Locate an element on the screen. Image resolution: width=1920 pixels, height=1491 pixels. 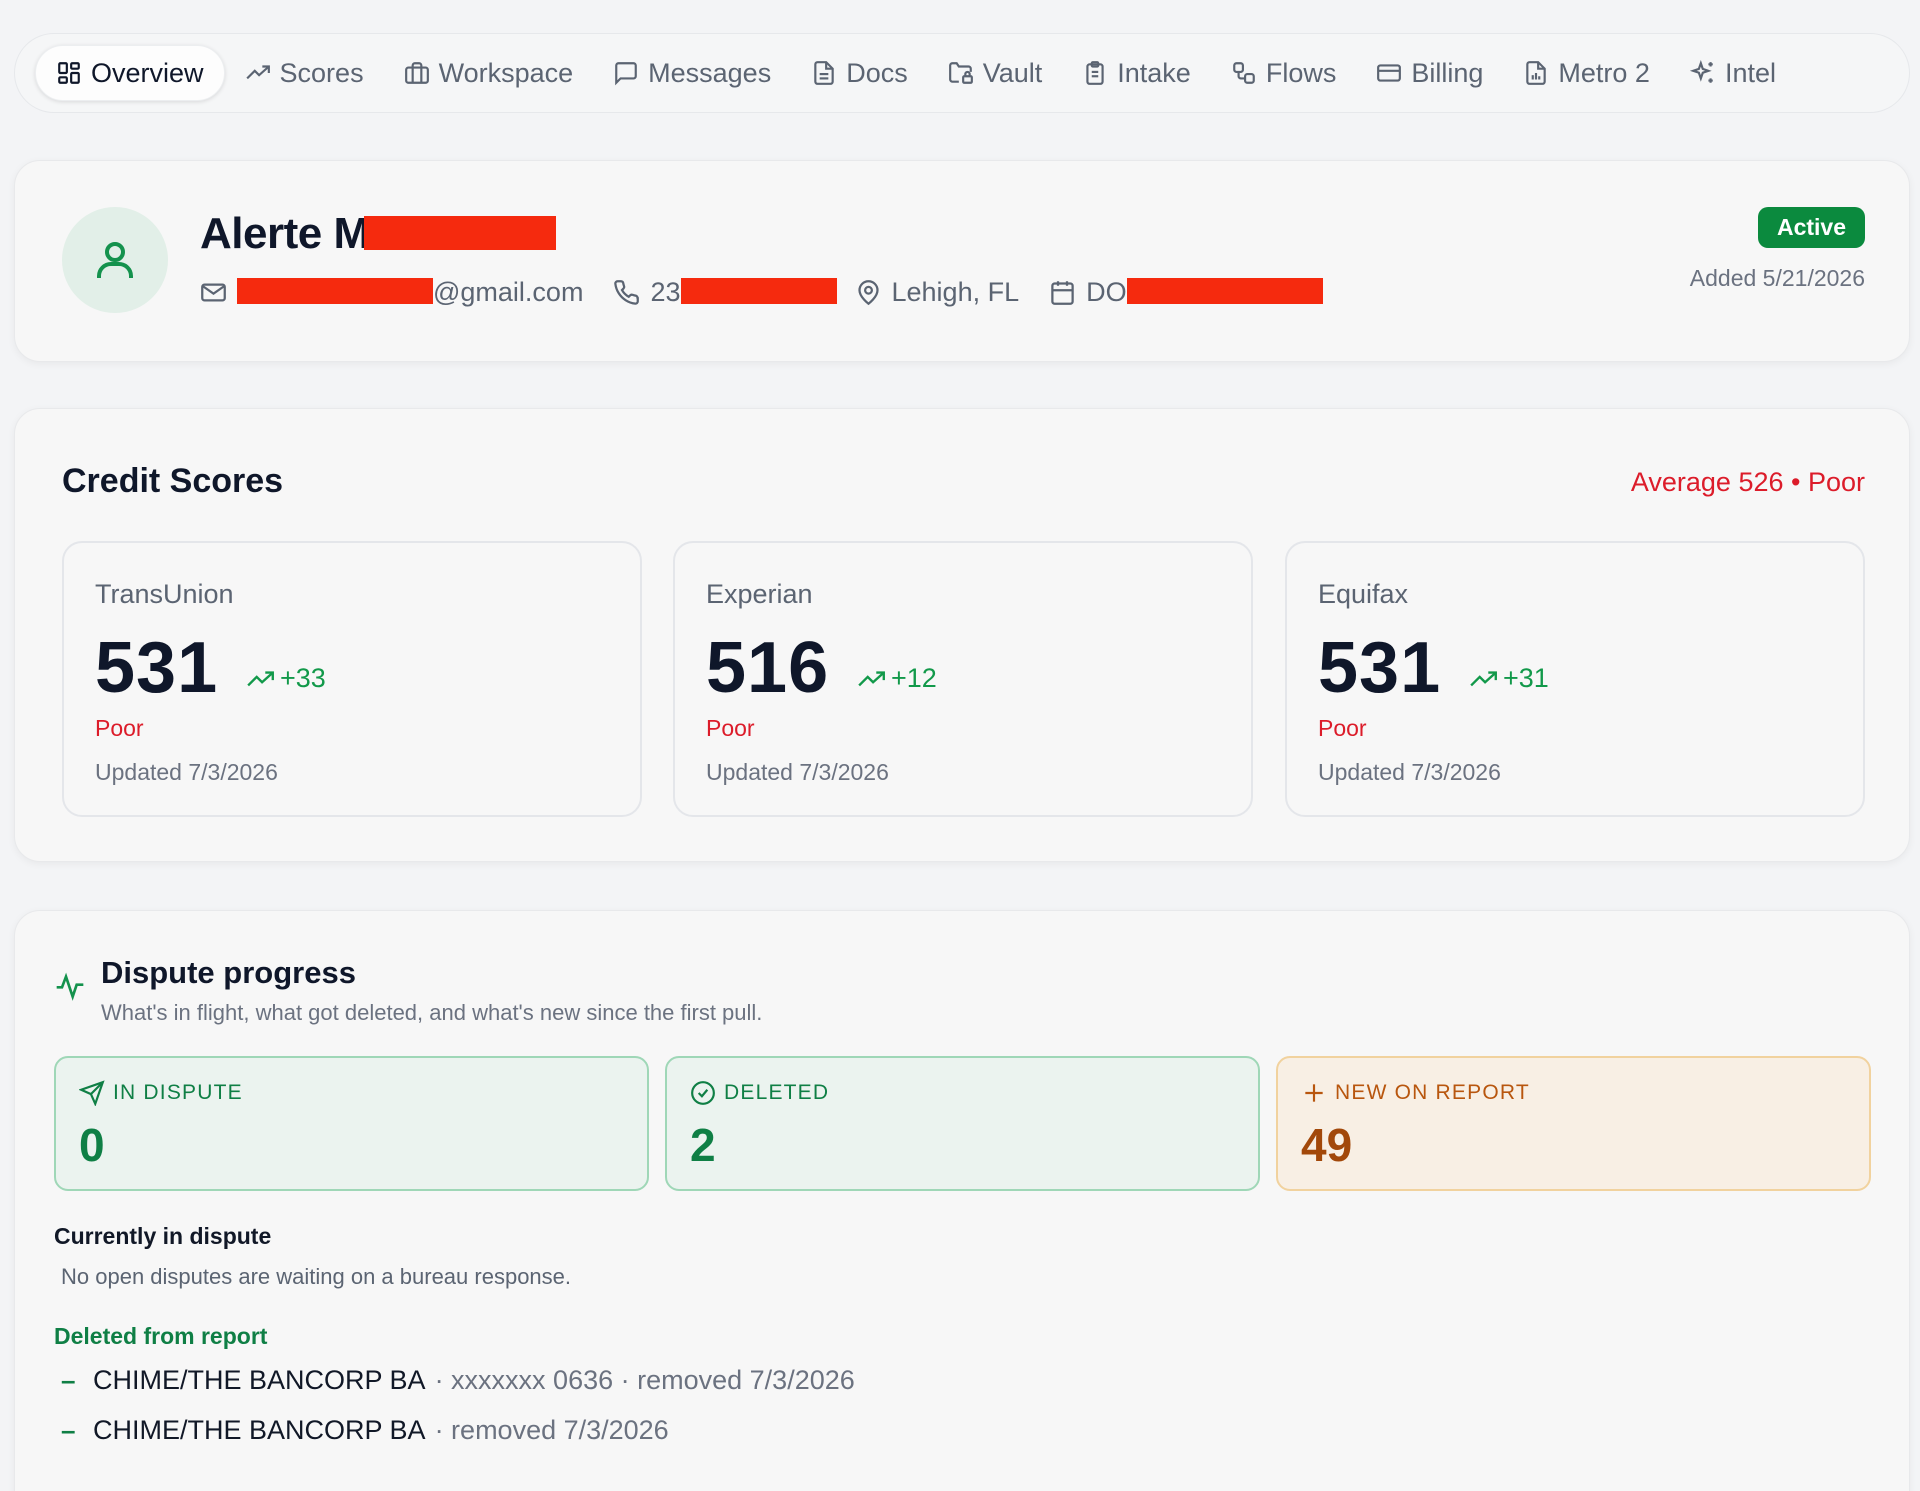
phone-text: 23 is located at coordinates (665, 292).